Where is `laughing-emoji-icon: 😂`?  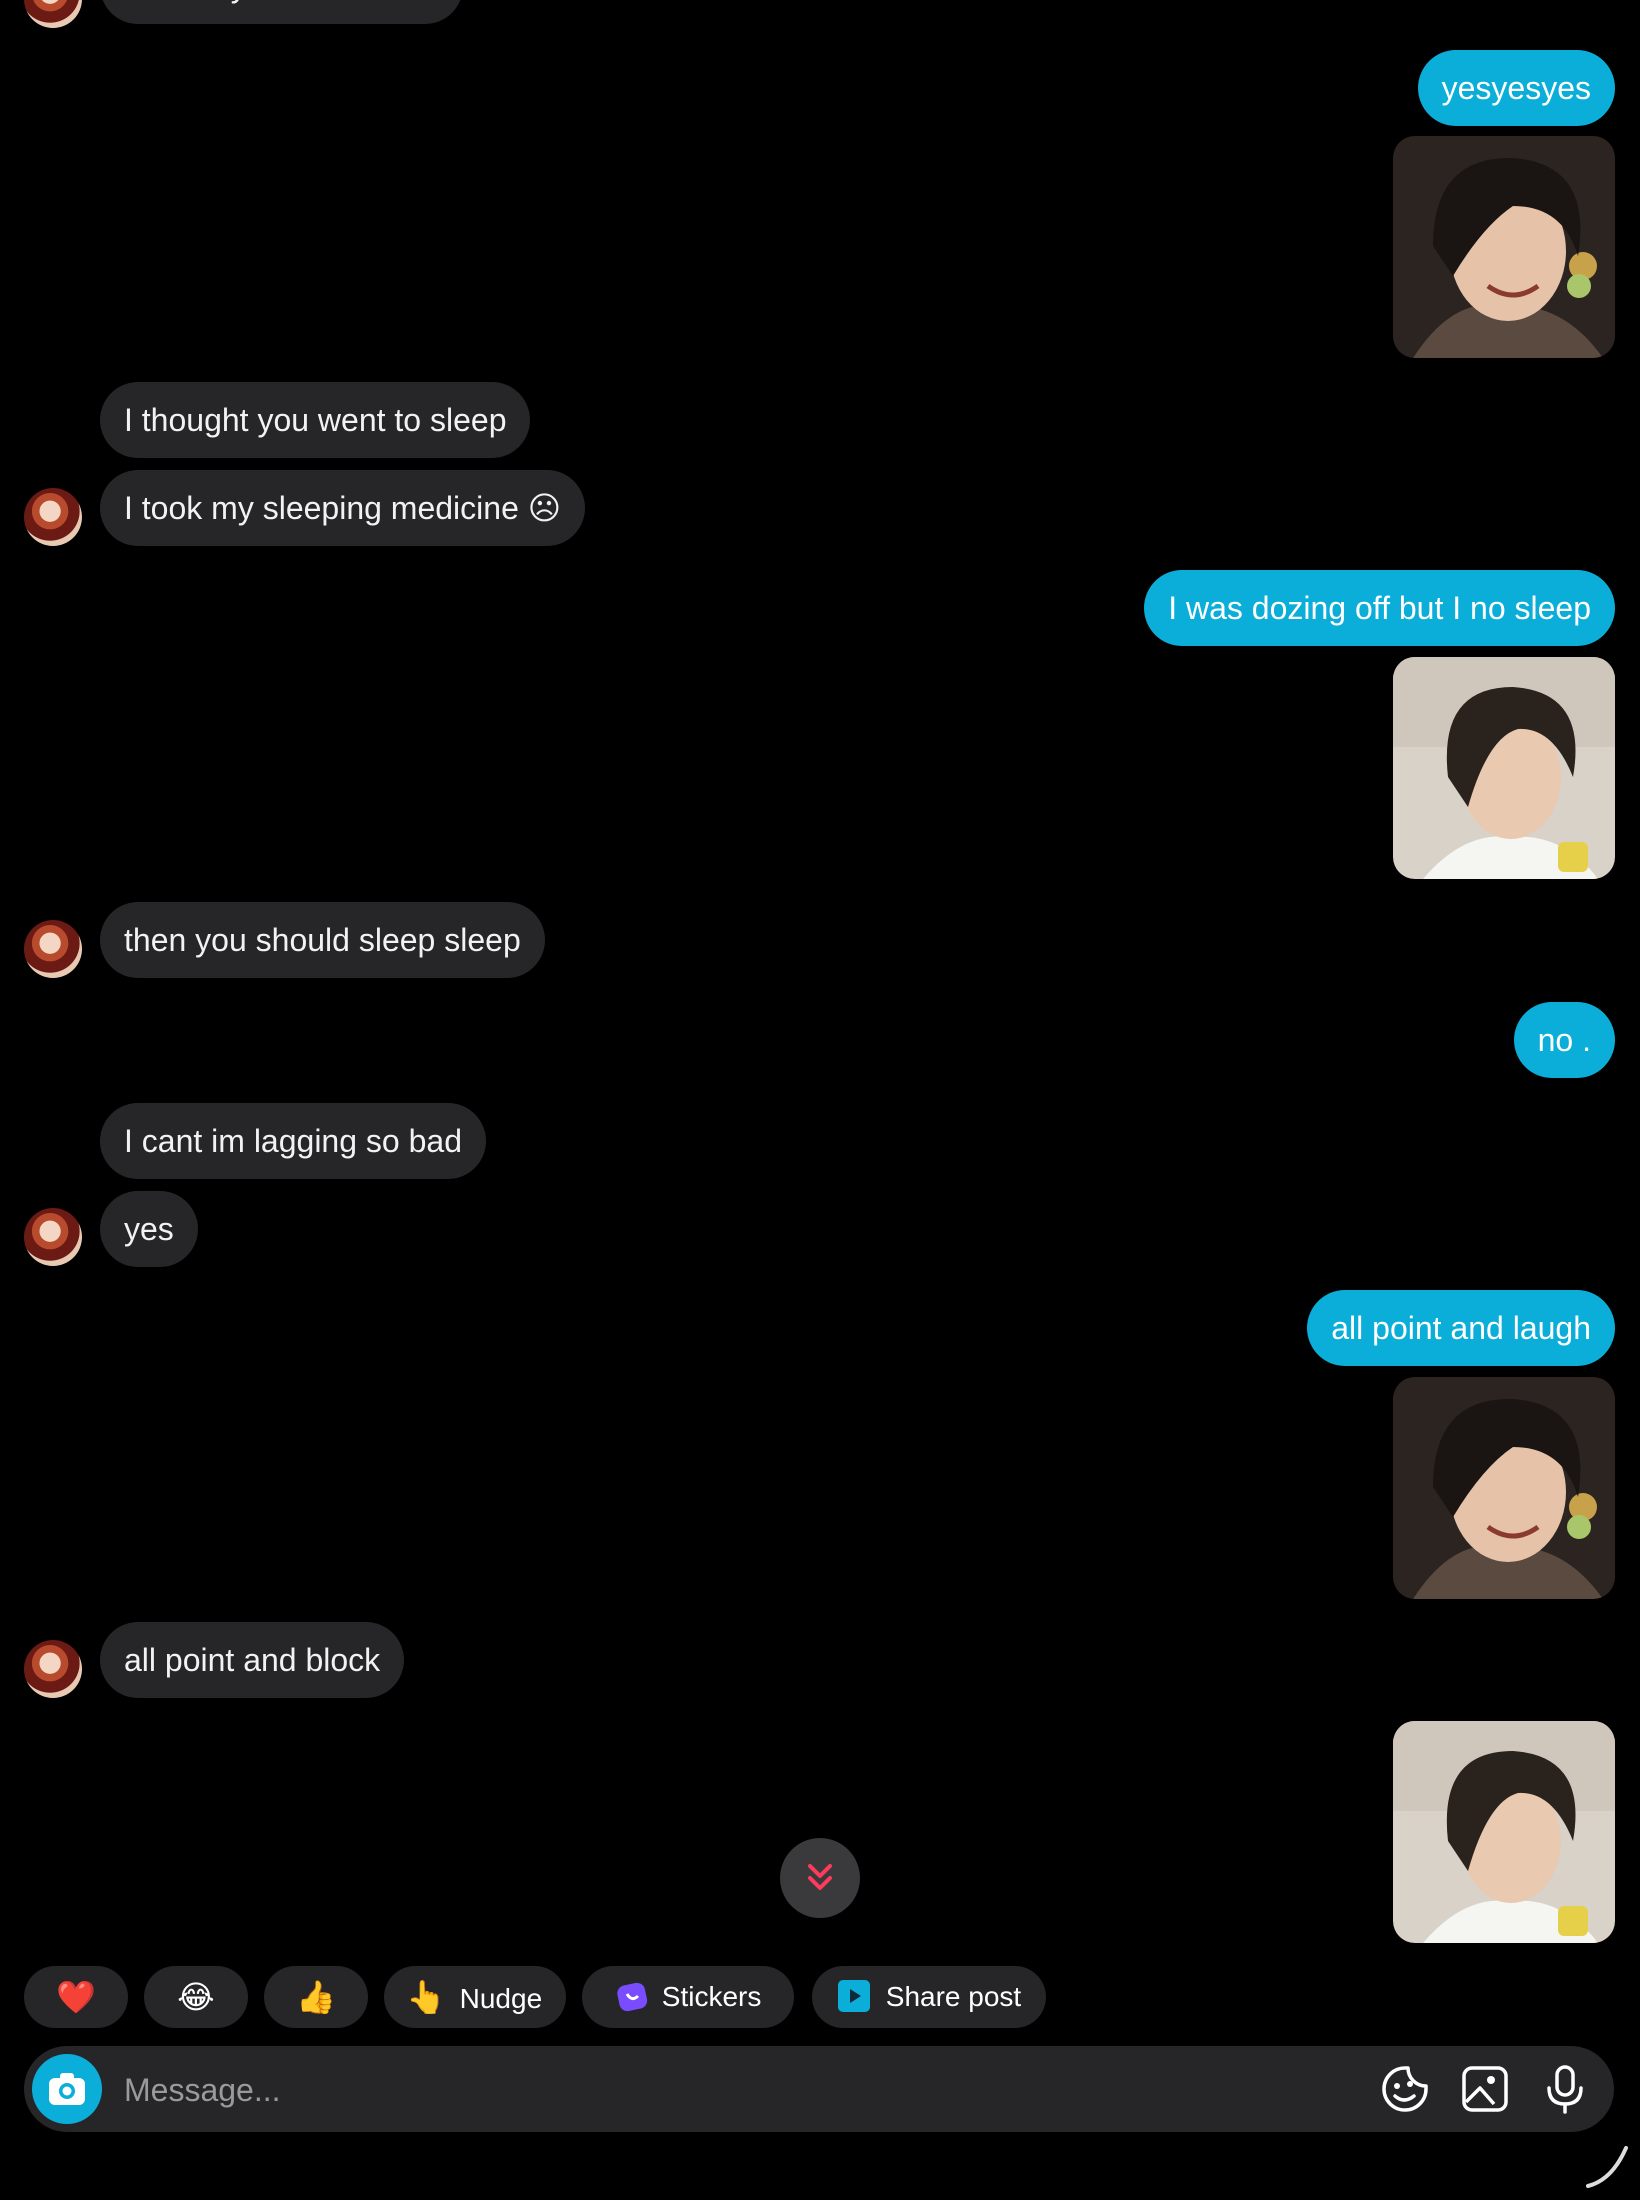 laughing-emoji-icon: 😂 is located at coordinates (196, 1997).